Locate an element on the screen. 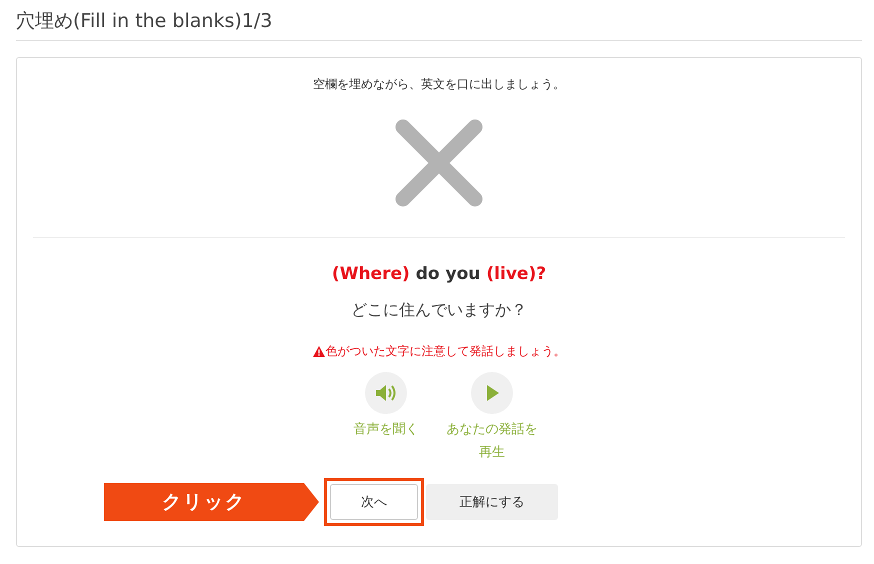 The height and width of the screenshot is (564, 874). sentence-word: do you is located at coordinates (448, 274).